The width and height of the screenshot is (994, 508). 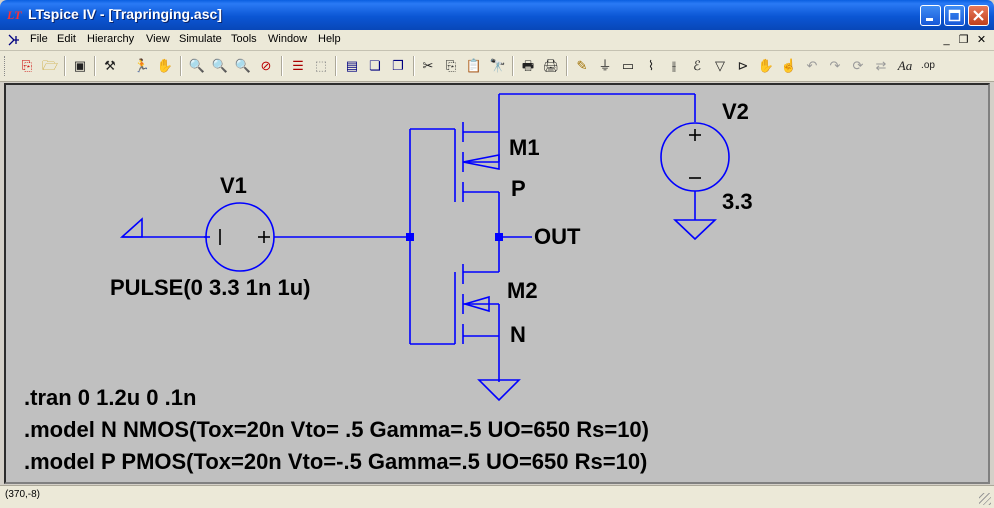 What do you see at coordinates (266, 66) in the screenshot?
I see `zoom-cancel-icon: ⊘` at bounding box center [266, 66].